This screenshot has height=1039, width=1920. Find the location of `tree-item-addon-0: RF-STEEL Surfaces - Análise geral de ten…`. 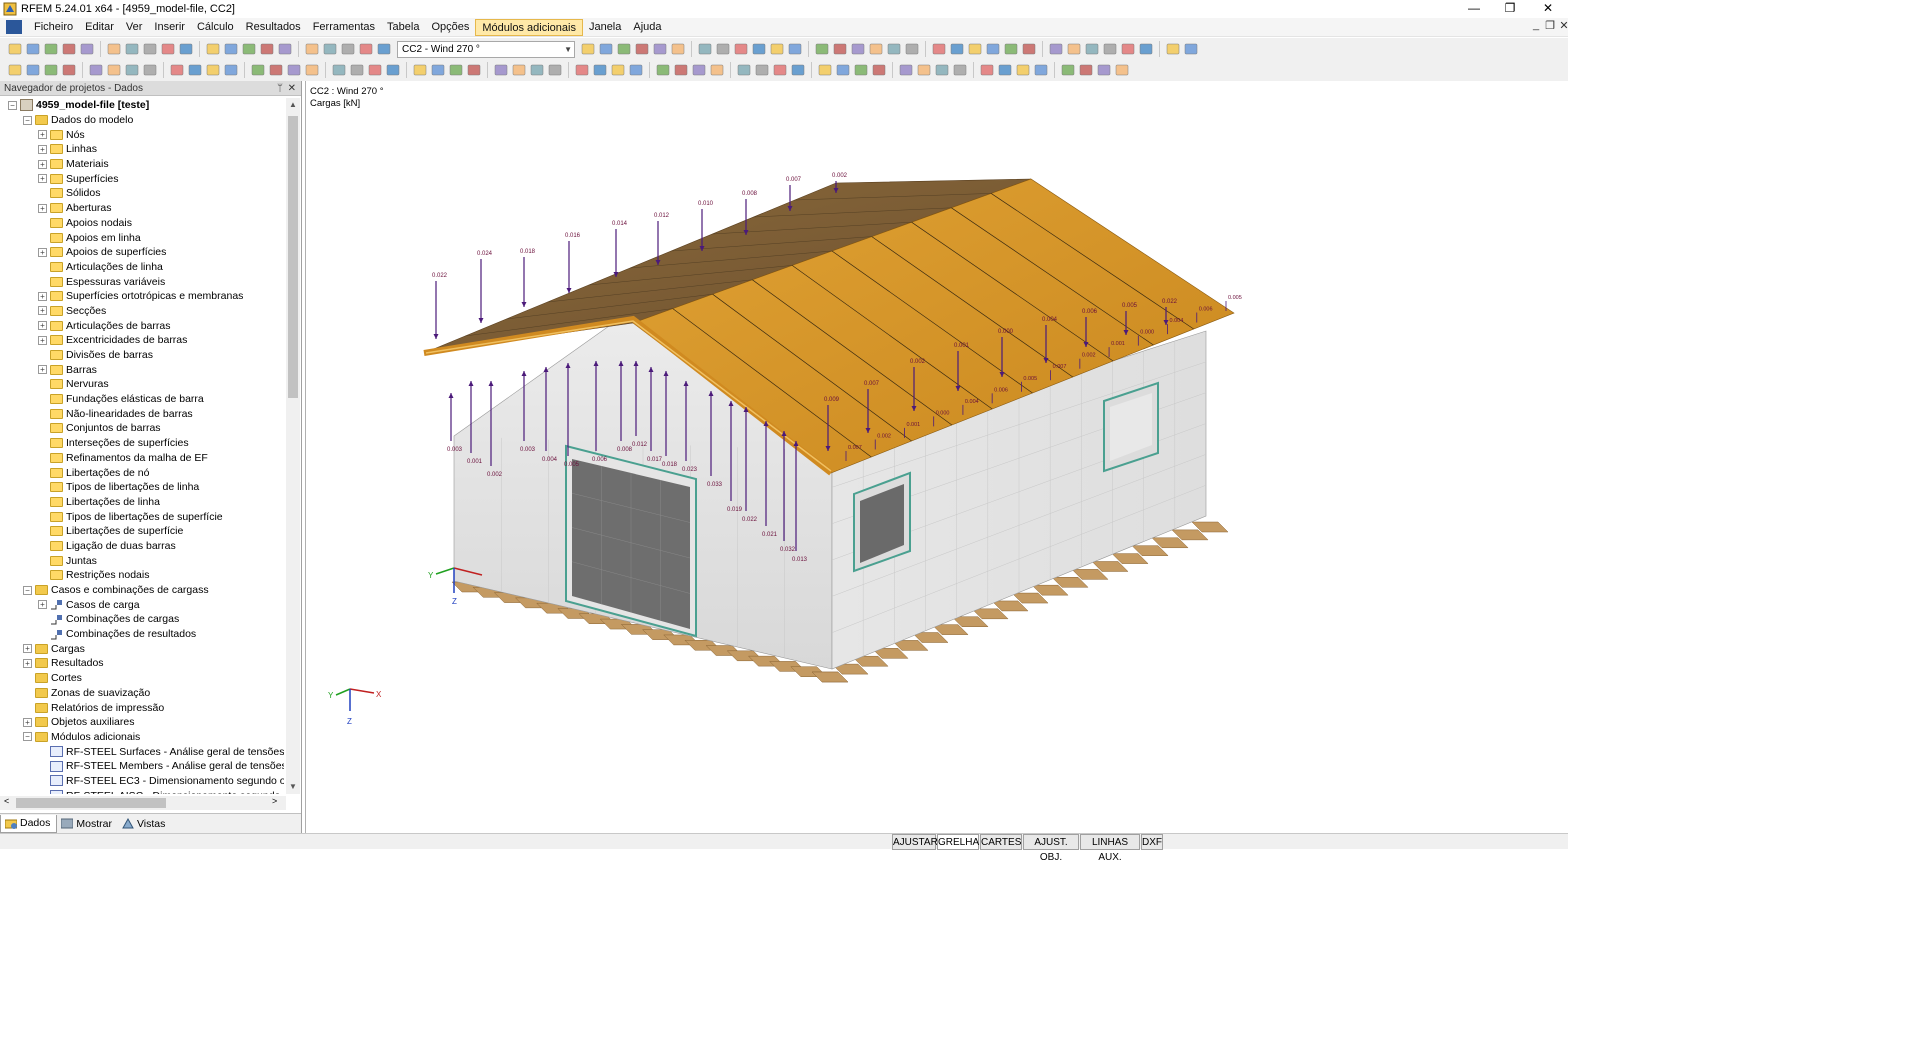

tree-item-addon-0: RF-STEEL Surfaces - Análise geral de ten… is located at coordinates (142, 751).